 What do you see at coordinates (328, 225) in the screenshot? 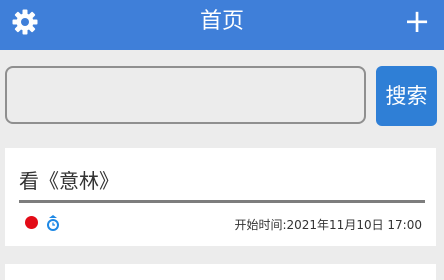
I see `start-time: 开始时间:2021年11月10日 17:00` at bounding box center [328, 225].